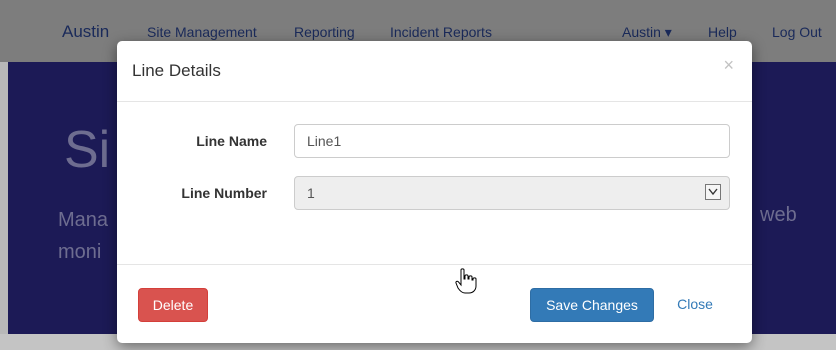 The height and width of the screenshot is (350, 836). What do you see at coordinates (695, 305) in the screenshot?
I see `close-button: Close` at bounding box center [695, 305].